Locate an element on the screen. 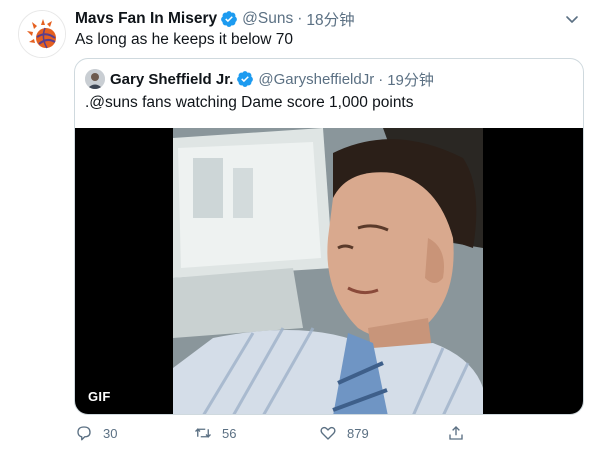  suns-logo-icon is located at coordinates (42, 34).